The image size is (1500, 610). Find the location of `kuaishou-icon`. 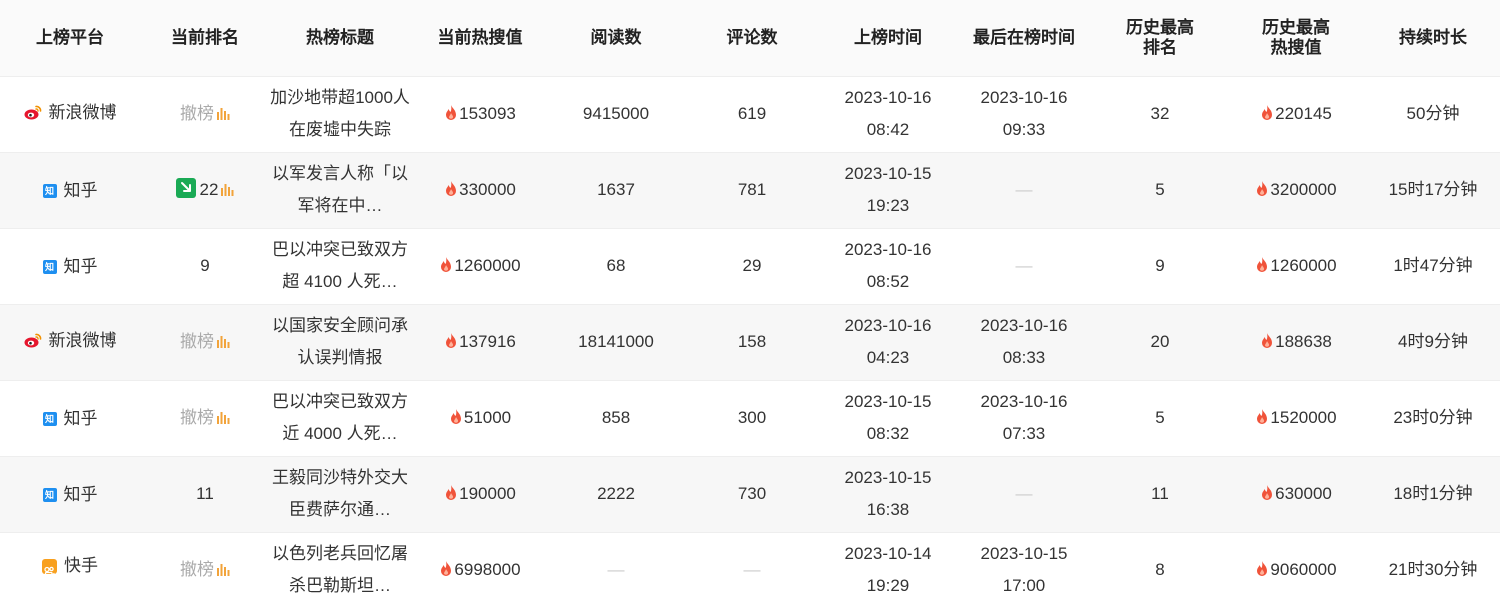

kuaishou-icon is located at coordinates (49, 568).